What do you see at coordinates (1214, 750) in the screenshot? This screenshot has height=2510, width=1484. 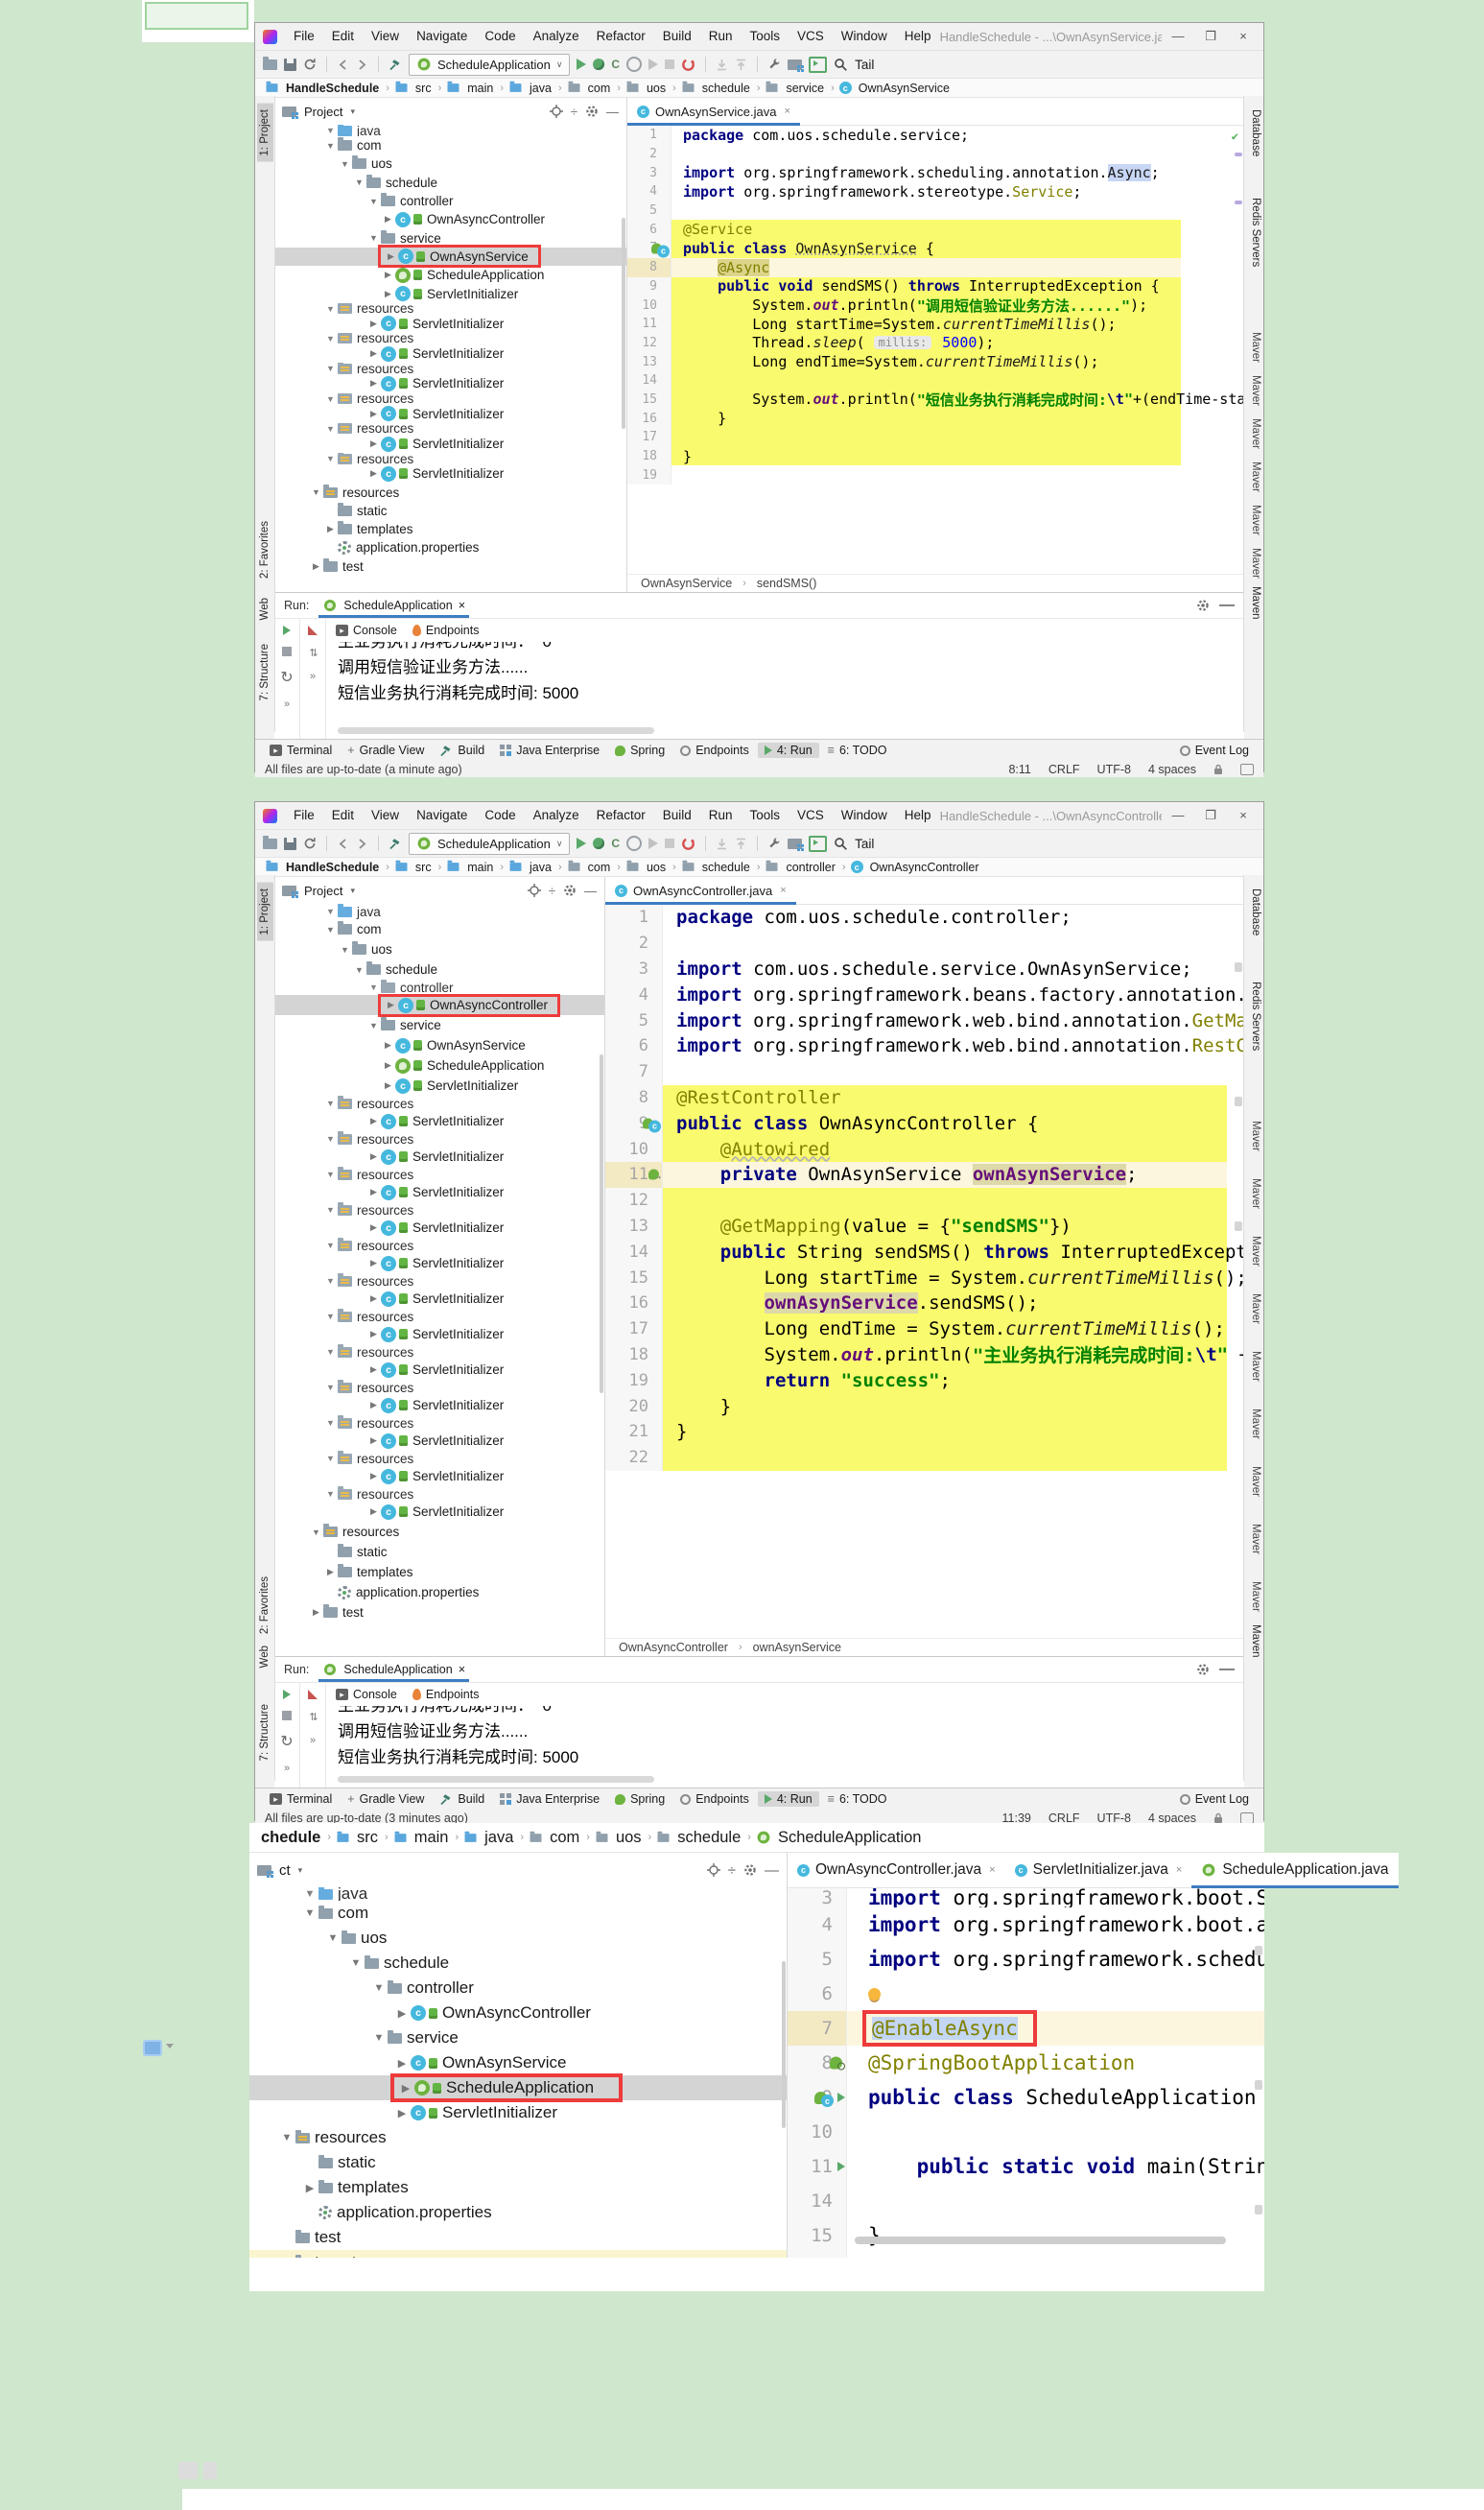 I see `statusbar-item-event-log: Event Log` at bounding box center [1214, 750].